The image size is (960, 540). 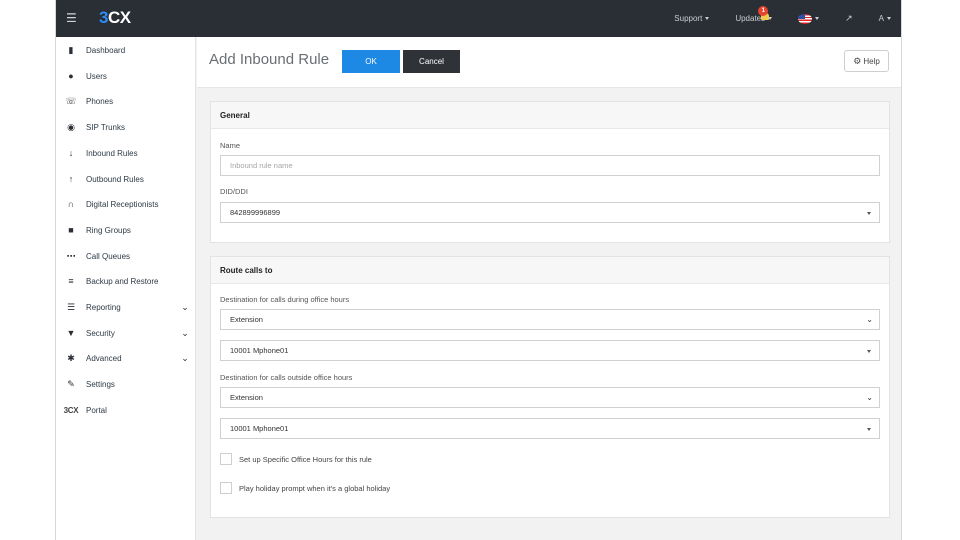 What do you see at coordinates (550, 428) in the screenshot?
I see `outside-hours-target-select: 10001 Mphone01` at bounding box center [550, 428].